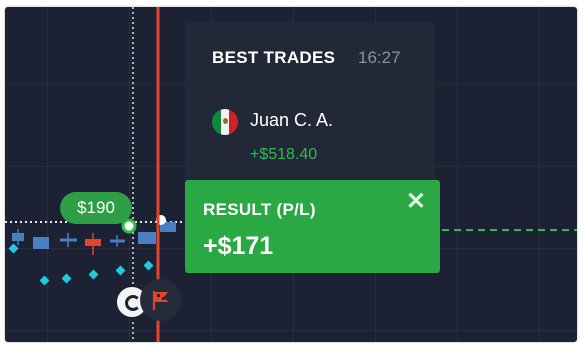  What do you see at coordinates (274, 57) in the screenshot?
I see `best-trades-title: BEST TRADES` at bounding box center [274, 57].